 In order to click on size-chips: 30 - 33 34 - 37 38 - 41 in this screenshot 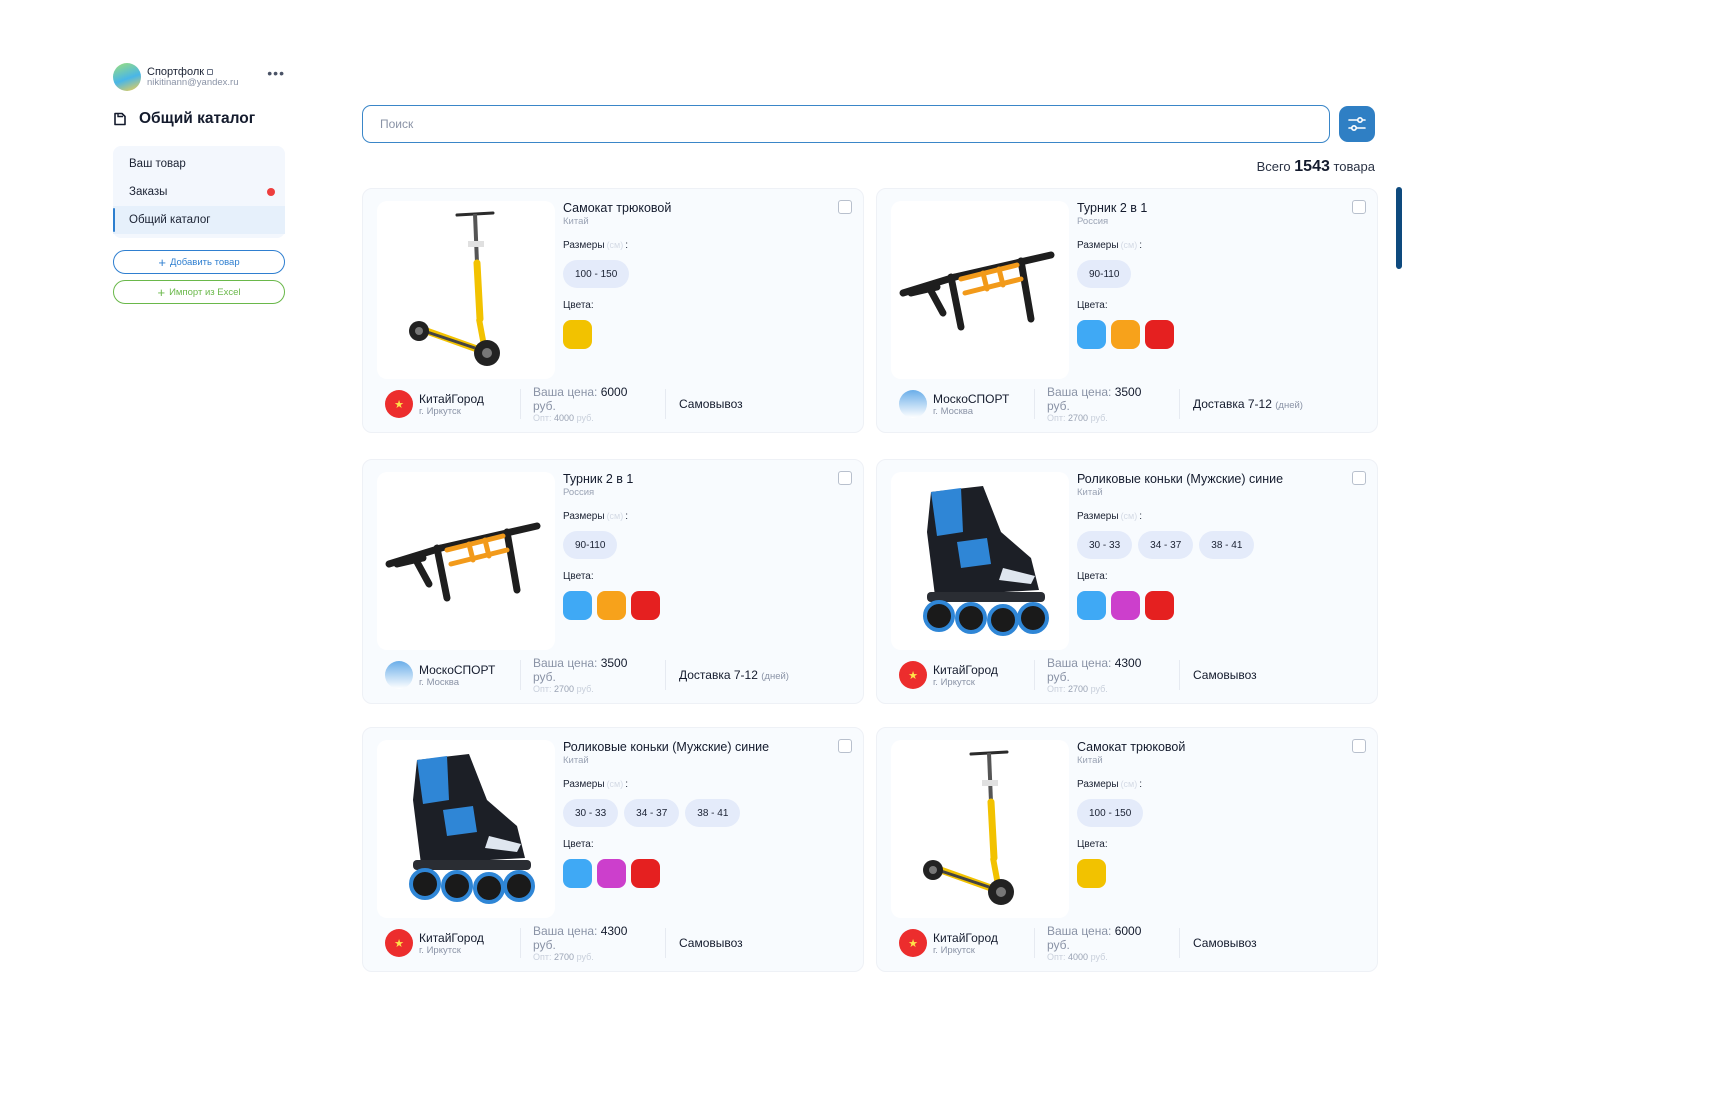, I will do `click(1212, 545)`.